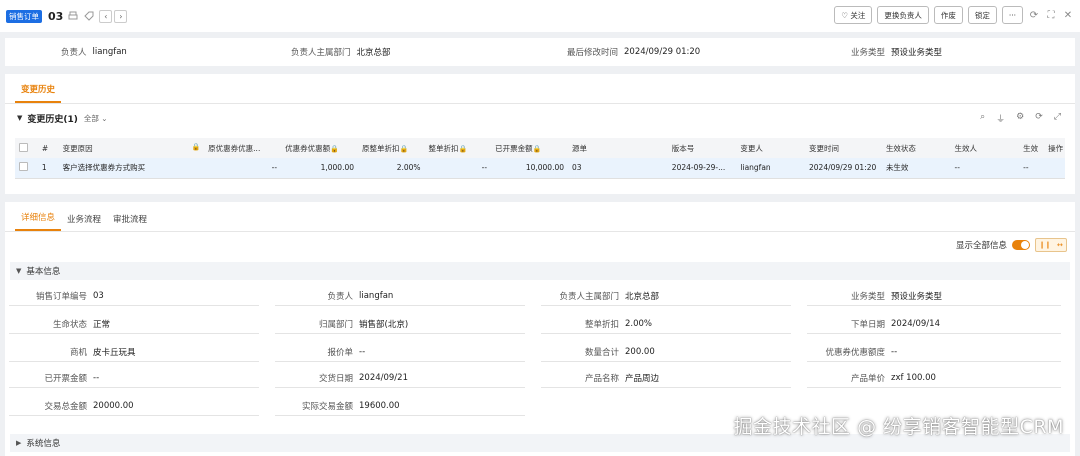  Describe the element at coordinates (982, 118) in the screenshot. I see `search-icon: ⌕` at that location.